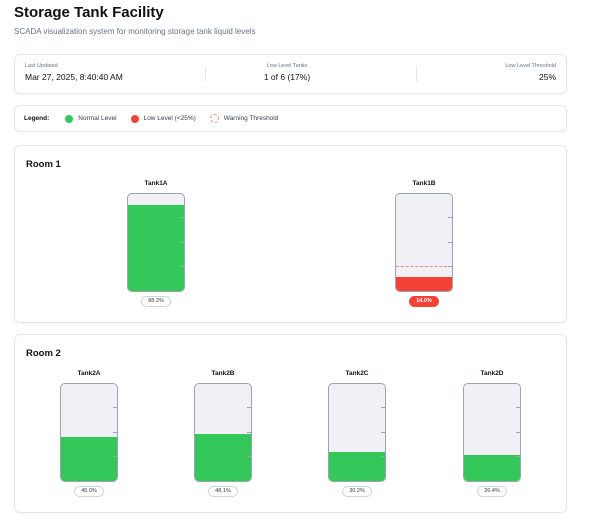  I want to click on tank-unit: Tank2B 48.1%, so click(223, 433).